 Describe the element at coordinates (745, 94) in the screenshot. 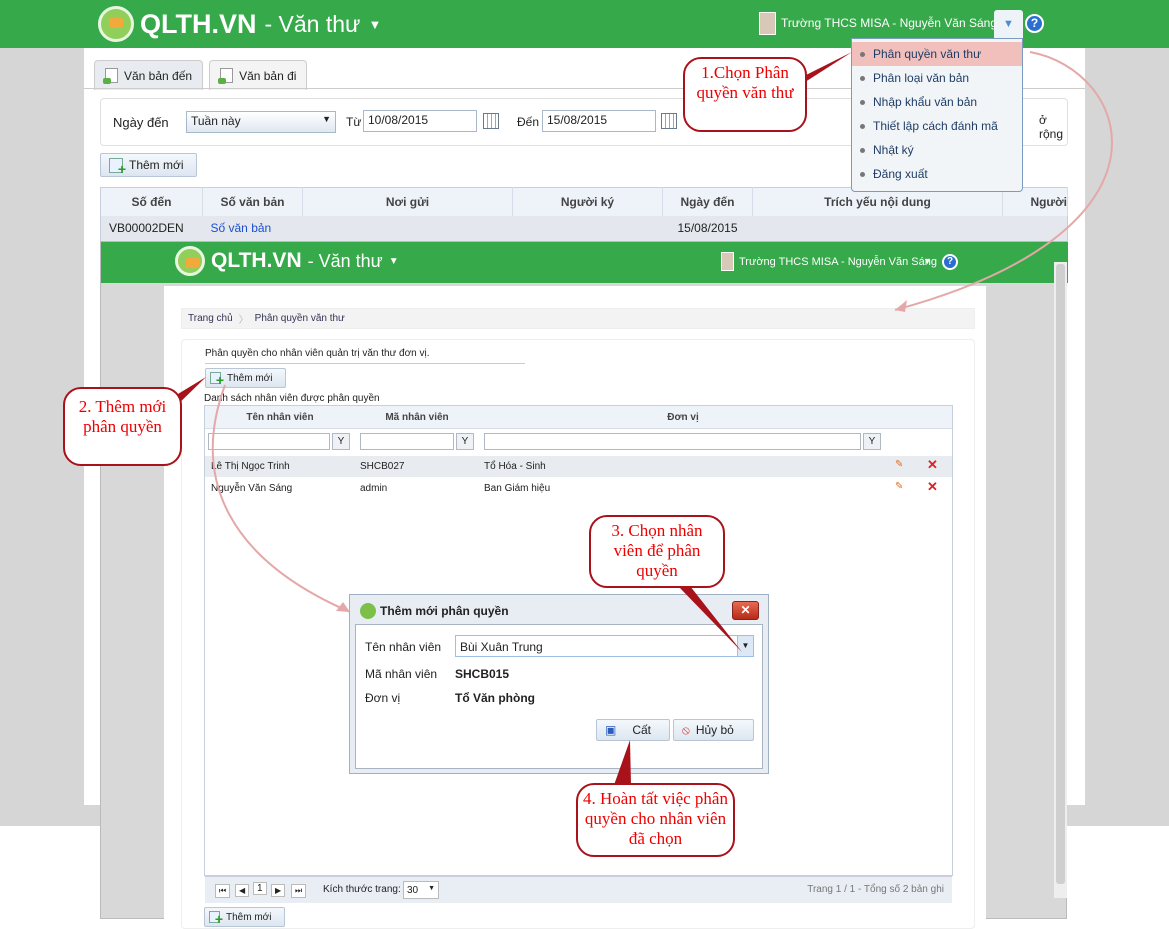

I see `callout-step-1: 1.Chọn Phân quyền văn thư` at that location.